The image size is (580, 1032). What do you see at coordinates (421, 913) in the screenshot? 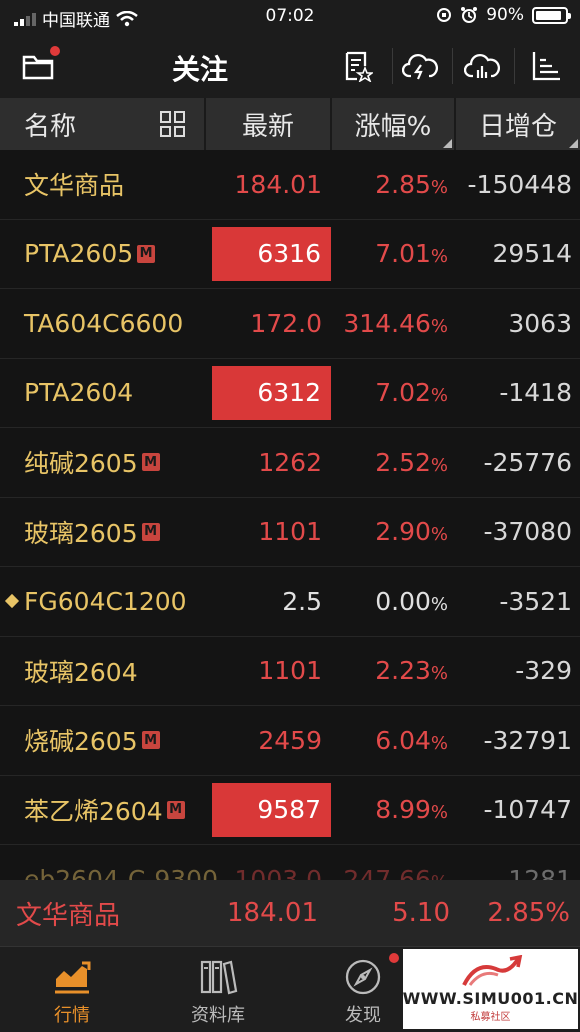
I see `summary-change: 5.10` at bounding box center [421, 913].